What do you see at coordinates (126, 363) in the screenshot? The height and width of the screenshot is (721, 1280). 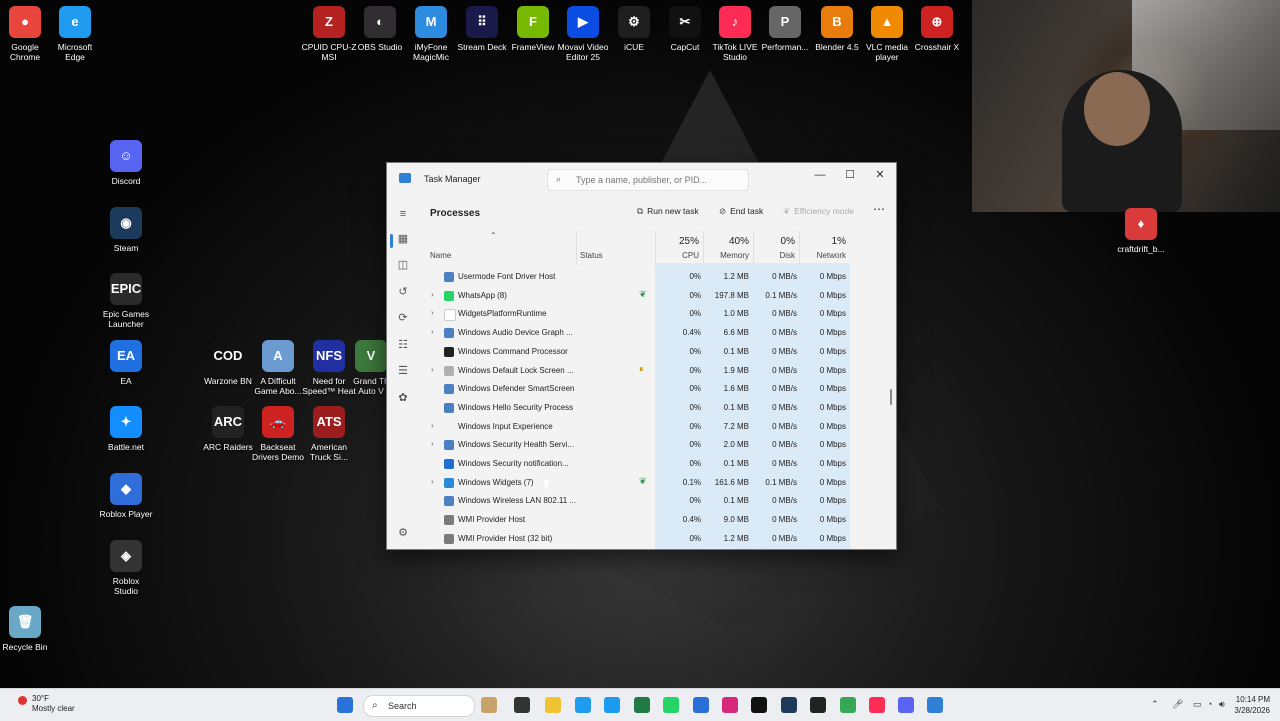 I see `desktop-icon-left-5: EA EA` at bounding box center [126, 363].